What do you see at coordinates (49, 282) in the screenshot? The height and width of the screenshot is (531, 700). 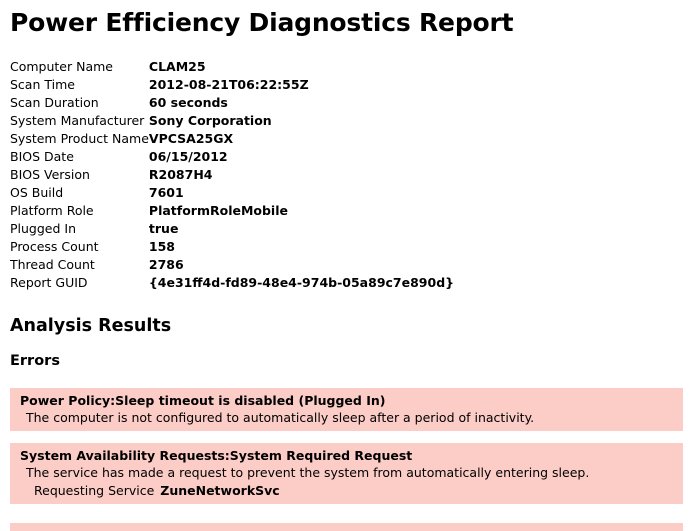 I see `info-label: Report GUID` at bounding box center [49, 282].